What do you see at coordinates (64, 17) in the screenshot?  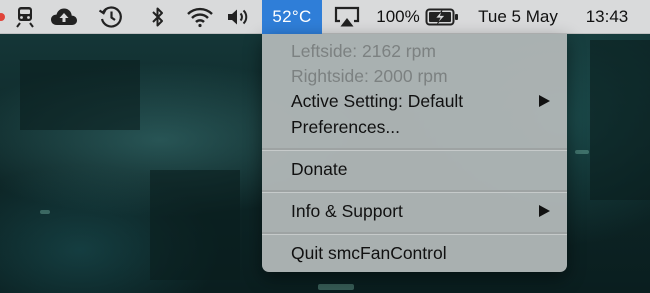 I see `cloud-upload-icon` at bounding box center [64, 17].